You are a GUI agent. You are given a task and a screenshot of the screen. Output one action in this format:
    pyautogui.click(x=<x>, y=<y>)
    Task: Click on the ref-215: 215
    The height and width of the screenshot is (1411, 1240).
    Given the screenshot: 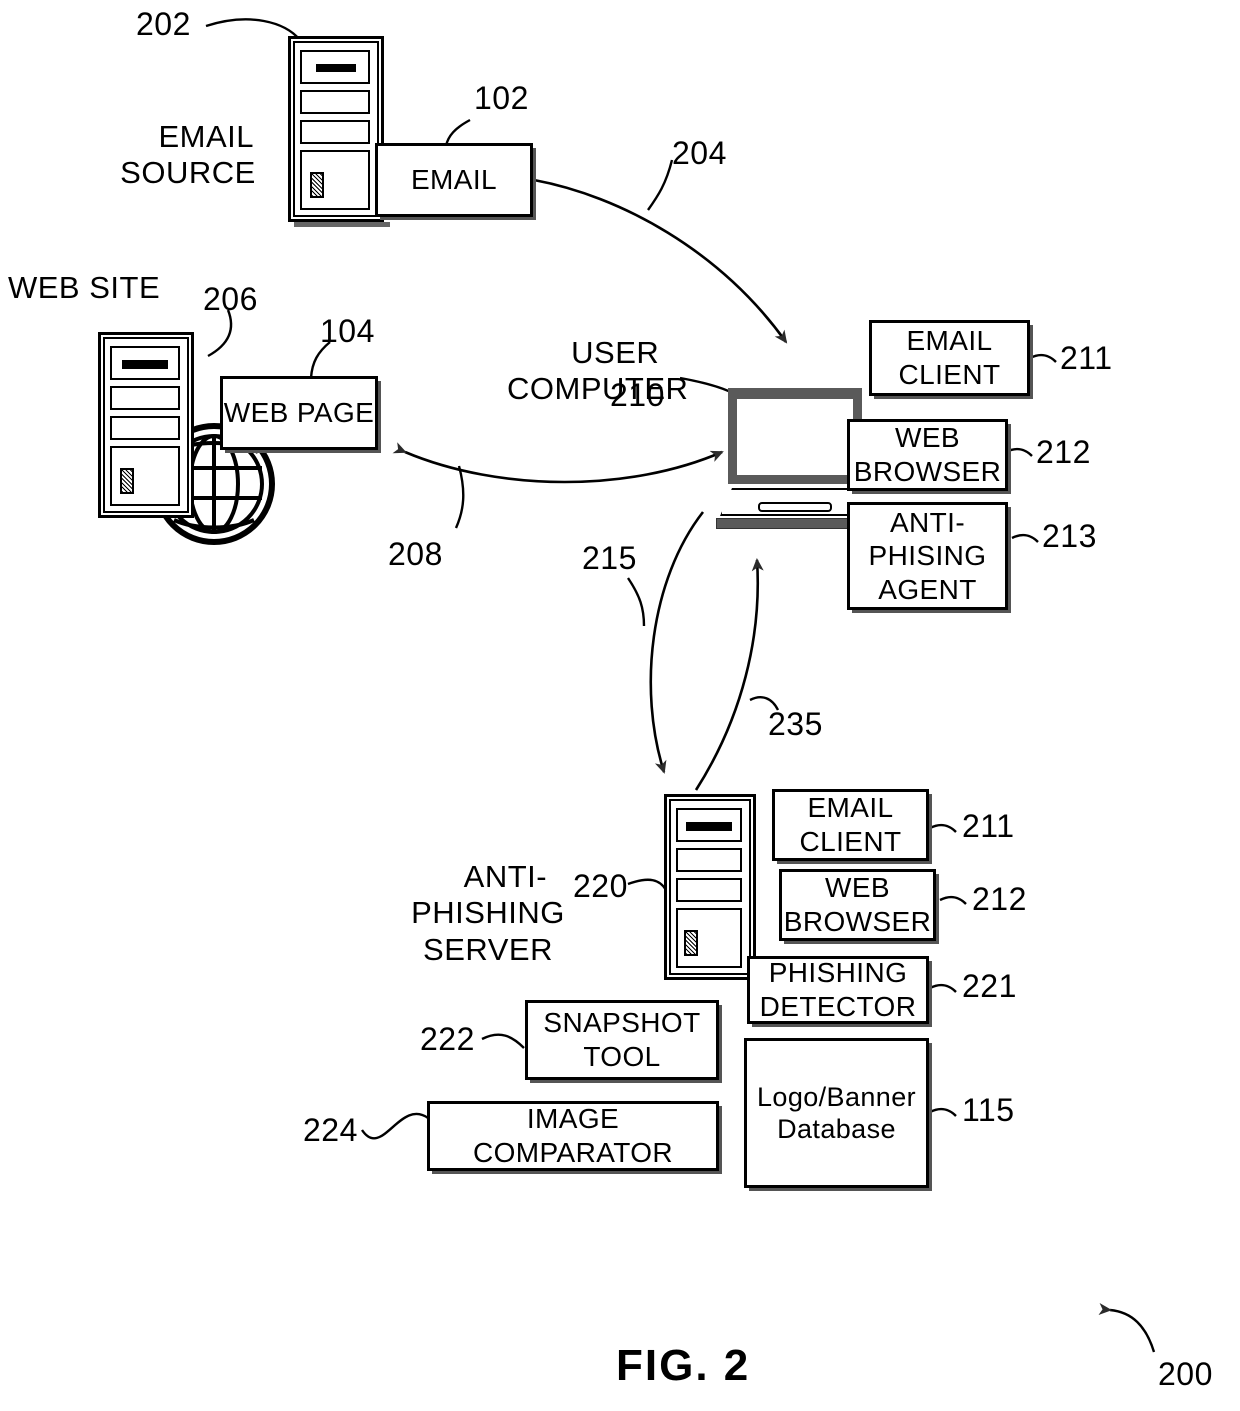 What is the action you would take?
    pyautogui.click(x=609, y=558)
    